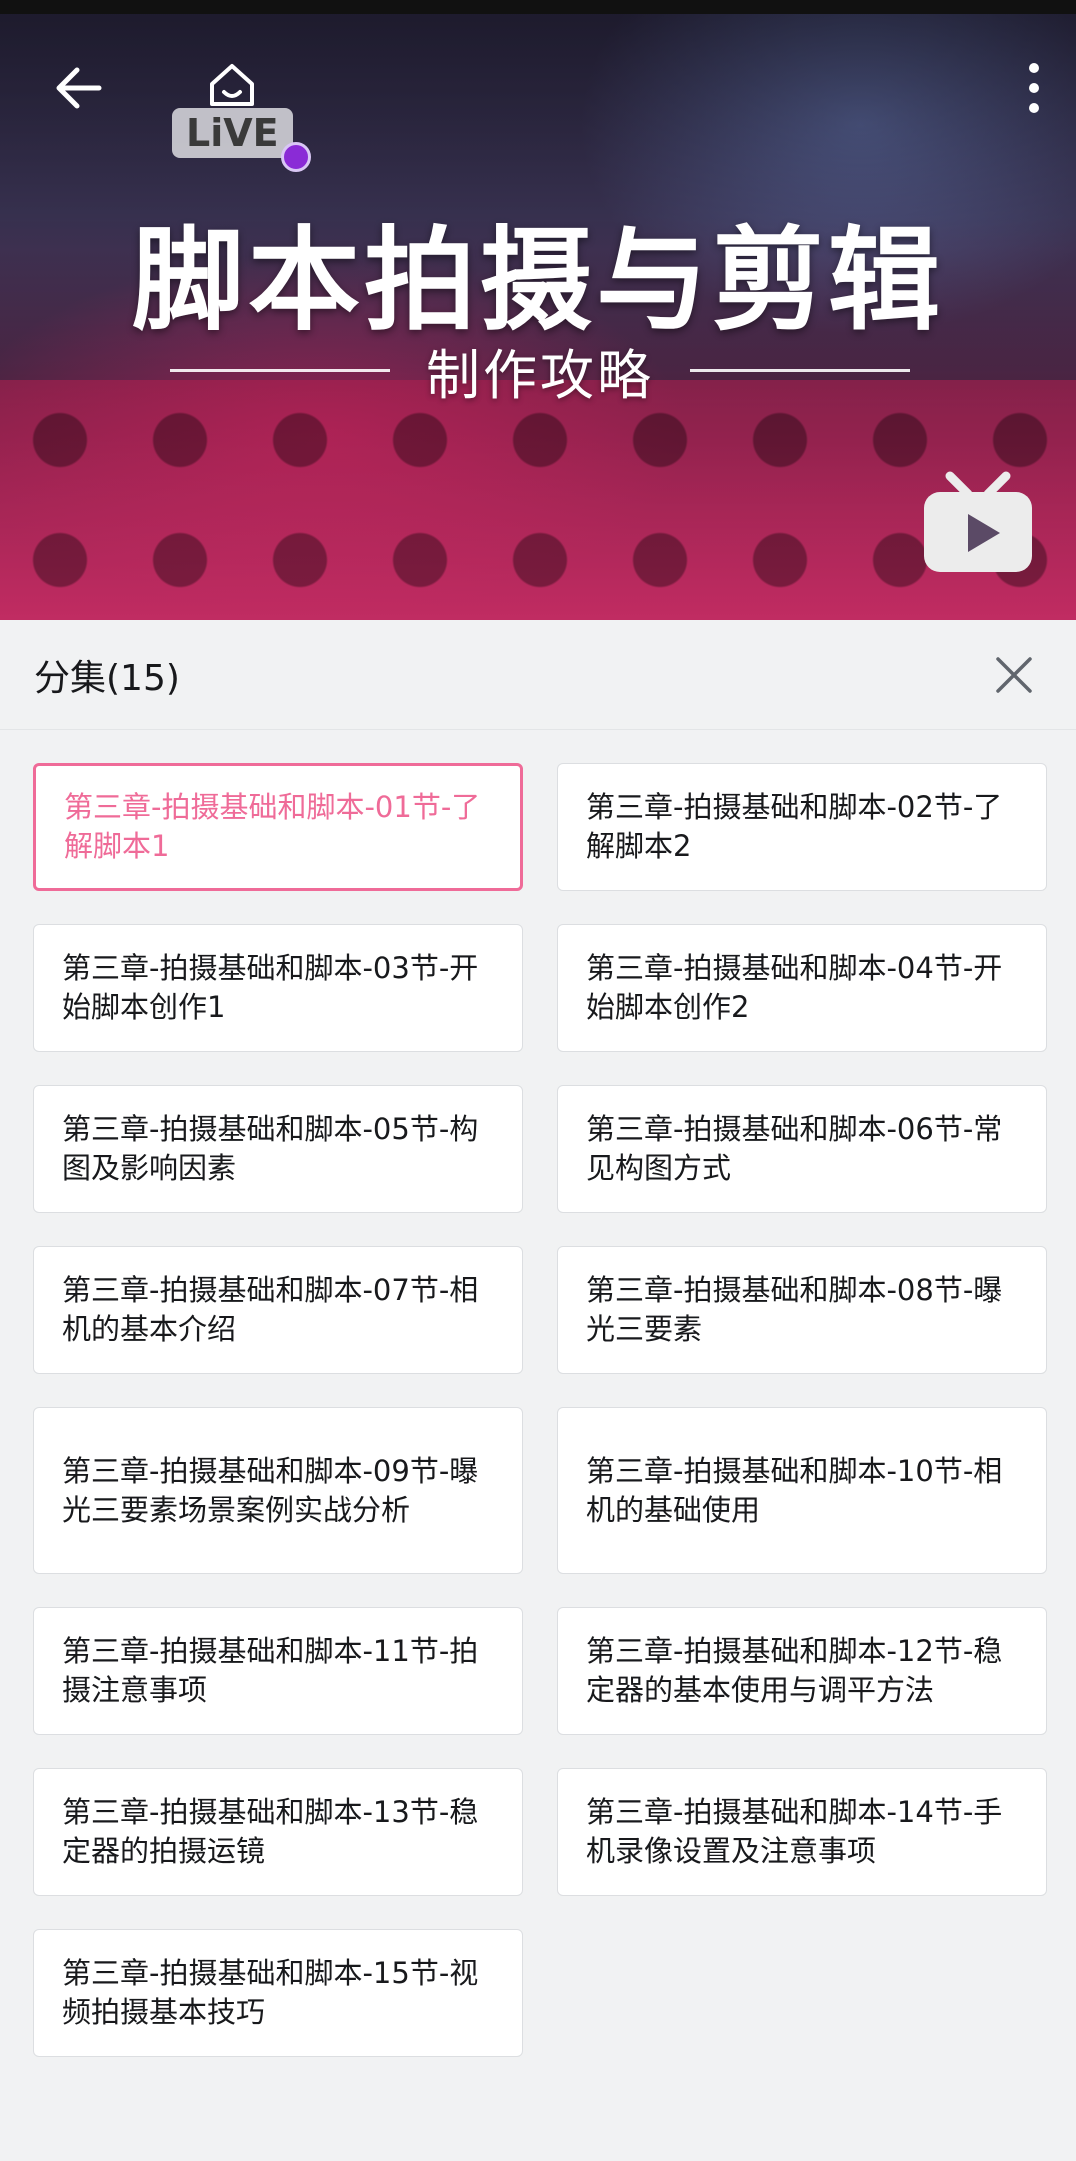  What do you see at coordinates (794, 1490) in the screenshot?
I see `episode-label: 第三章-拍摄基础和脚本-10节-相机的基础使用` at bounding box center [794, 1490].